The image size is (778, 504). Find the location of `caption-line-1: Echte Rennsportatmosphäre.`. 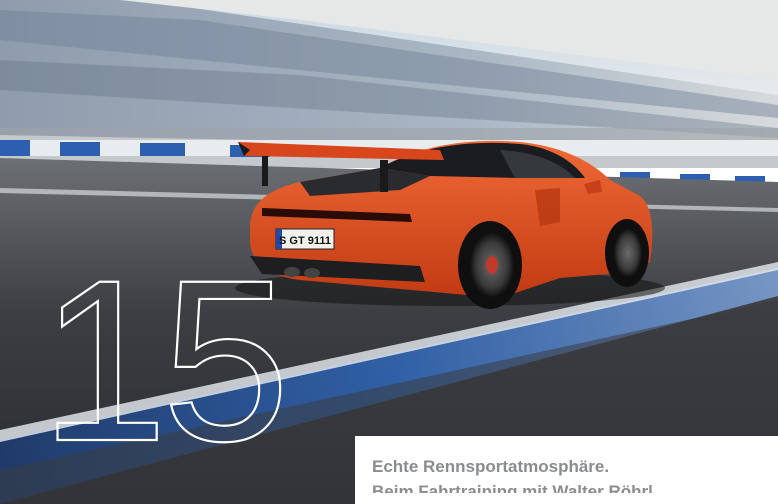

caption-line-1: Echte Rennsportatmosphäre. is located at coordinates (491, 466).